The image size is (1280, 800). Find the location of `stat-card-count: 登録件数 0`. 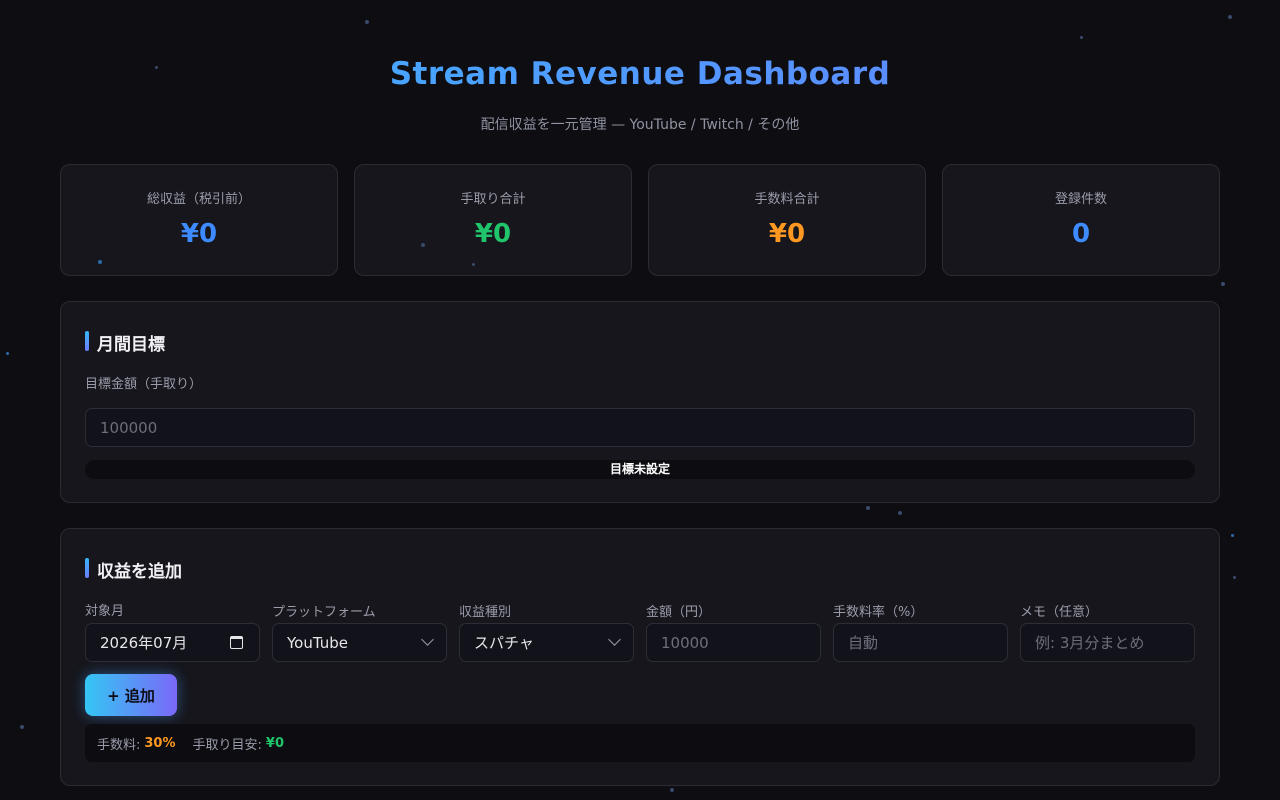

stat-card-count: 登録件数 0 is located at coordinates (1081, 220).